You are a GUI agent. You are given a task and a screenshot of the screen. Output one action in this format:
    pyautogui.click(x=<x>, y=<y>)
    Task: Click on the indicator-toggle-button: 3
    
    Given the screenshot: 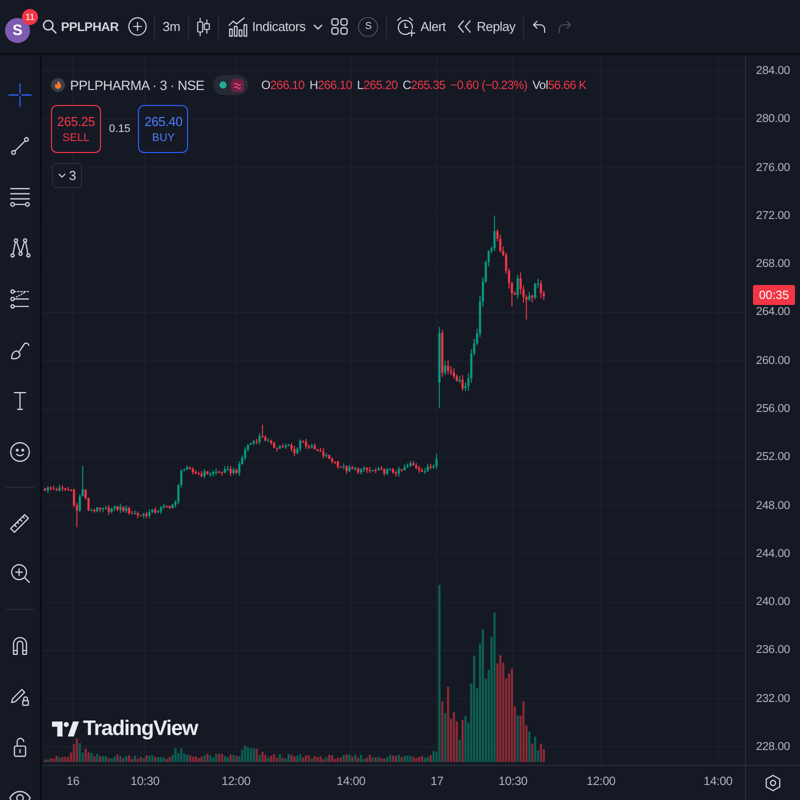 What is the action you would take?
    pyautogui.click(x=67, y=175)
    